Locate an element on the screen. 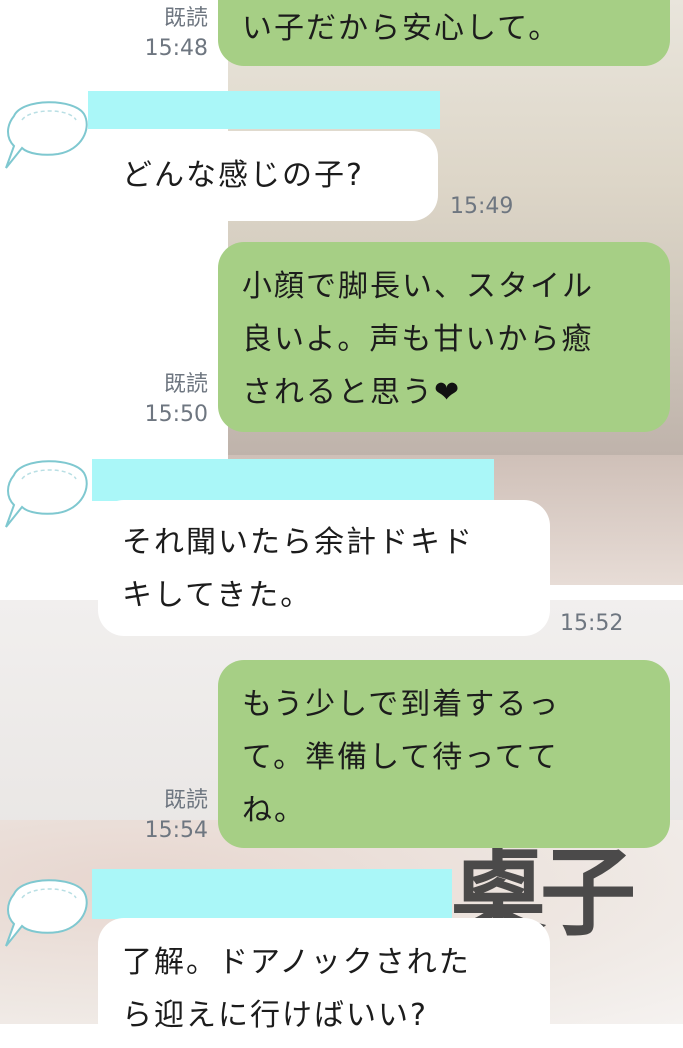 The width and height of the screenshot is (683, 1048). outgoing-message-bubble: い子だから安心して。 is located at coordinates (444, 33).